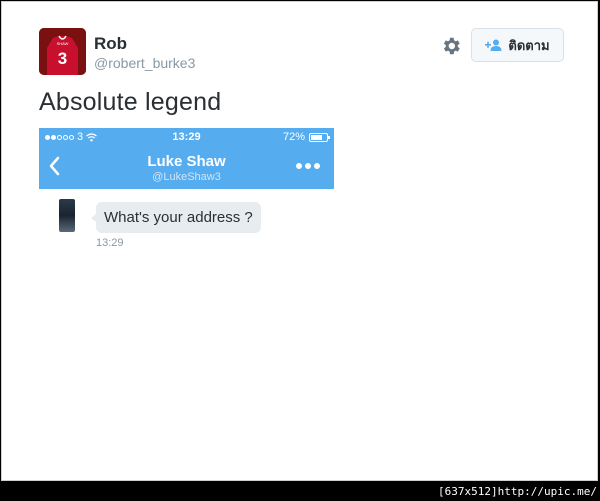 This screenshot has width=600, height=501. What do you see at coordinates (529, 45) in the screenshot?
I see `follow-button-label: ติดตาม` at bounding box center [529, 45].